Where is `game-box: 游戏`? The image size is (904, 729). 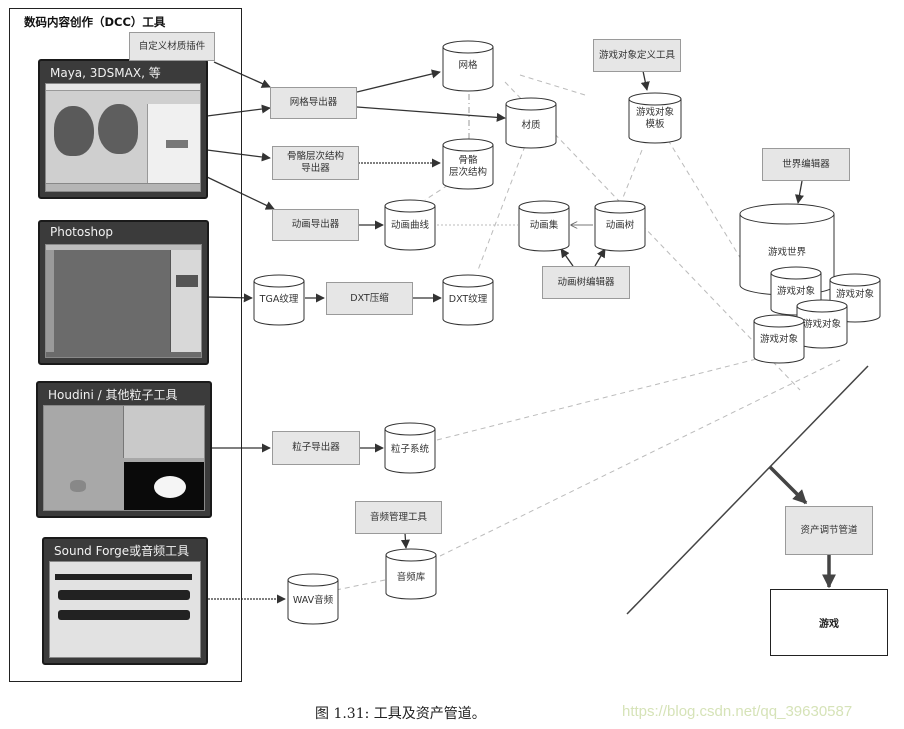 game-box: 游戏 is located at coordinates (829, 622).